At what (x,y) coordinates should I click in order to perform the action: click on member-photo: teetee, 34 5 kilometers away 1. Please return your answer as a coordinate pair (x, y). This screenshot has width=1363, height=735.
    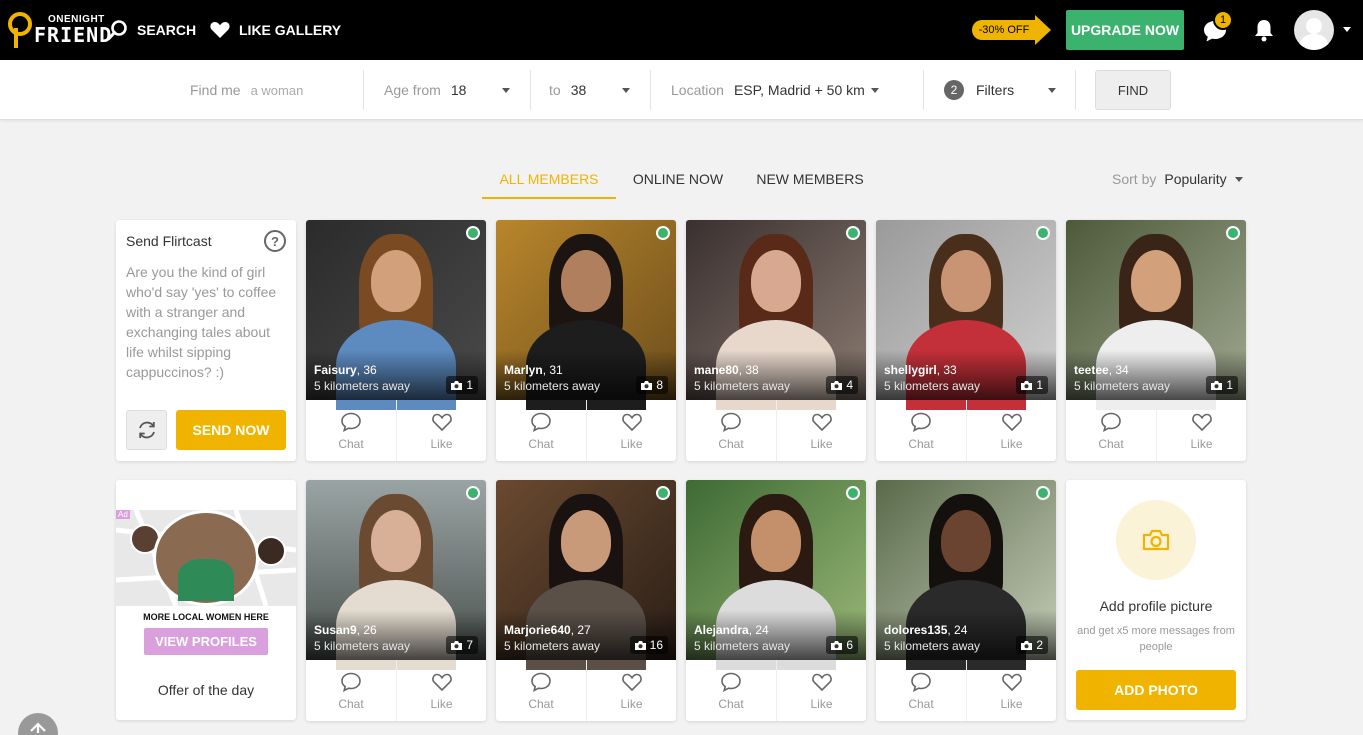
    Looking at the image, I should click on (1156, 315).